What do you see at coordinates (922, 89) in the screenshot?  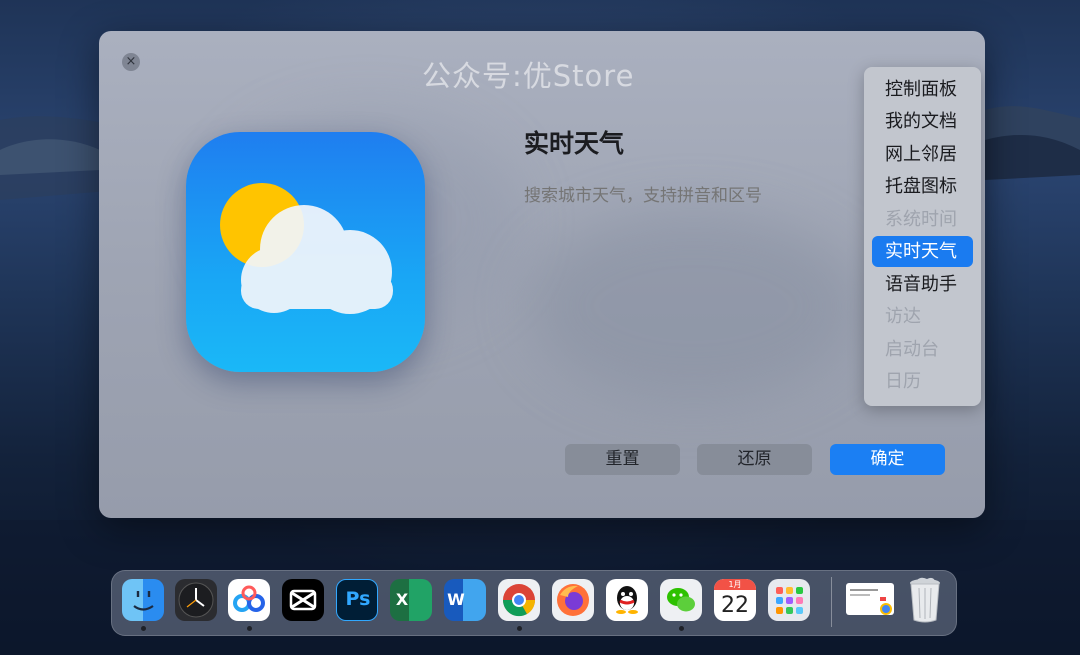 I see `menu-item-control-panel: 控制面板` at bounding box center [922, 89].